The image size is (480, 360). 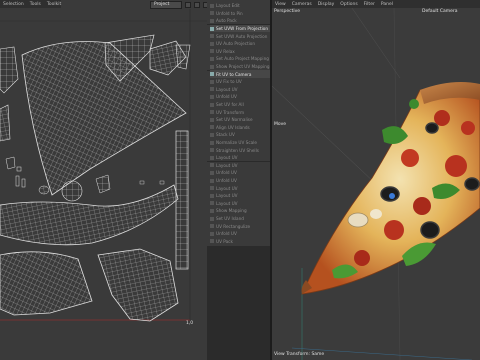 What do you see at coordinates (225, 135) in the screenshot?
I see `tools-menu-item-label: Stack UV` at bounding box center [225, 135].